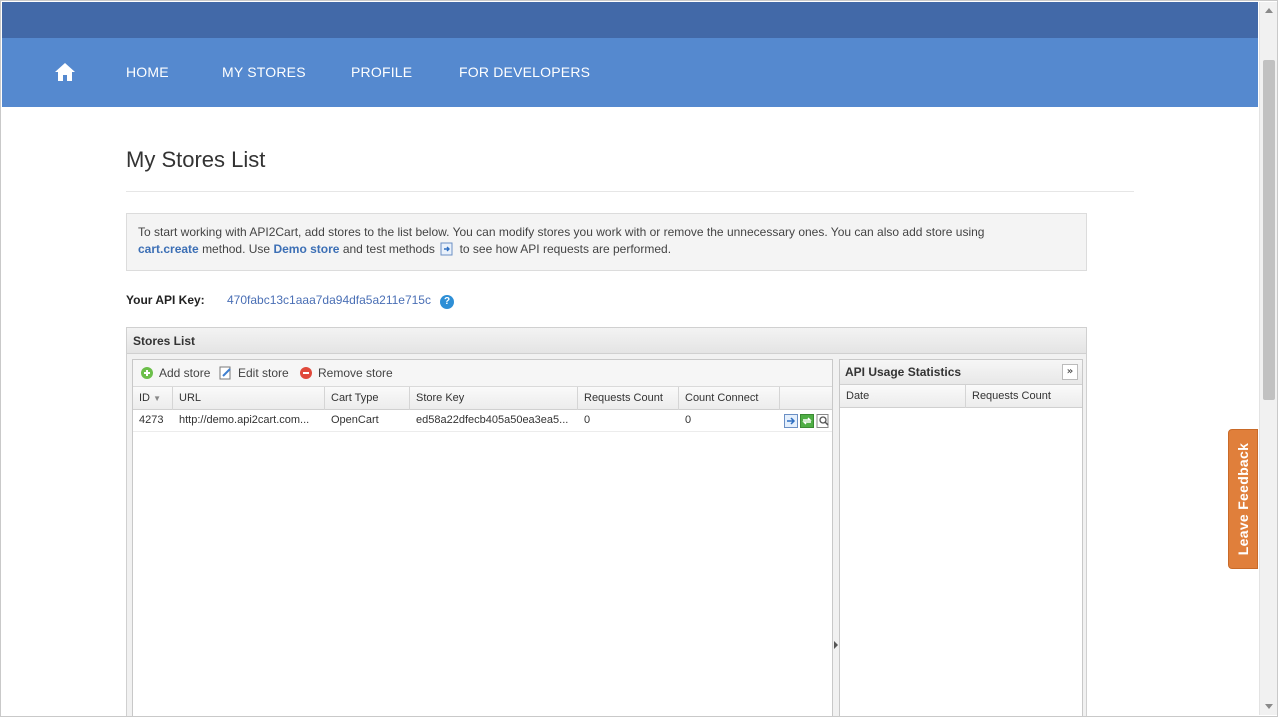 This screenshot has height=717, width=1278. Describe the element at coordinates (367, 398) in the screenshot. I see `col-cart-type: Cart Type` at that location.